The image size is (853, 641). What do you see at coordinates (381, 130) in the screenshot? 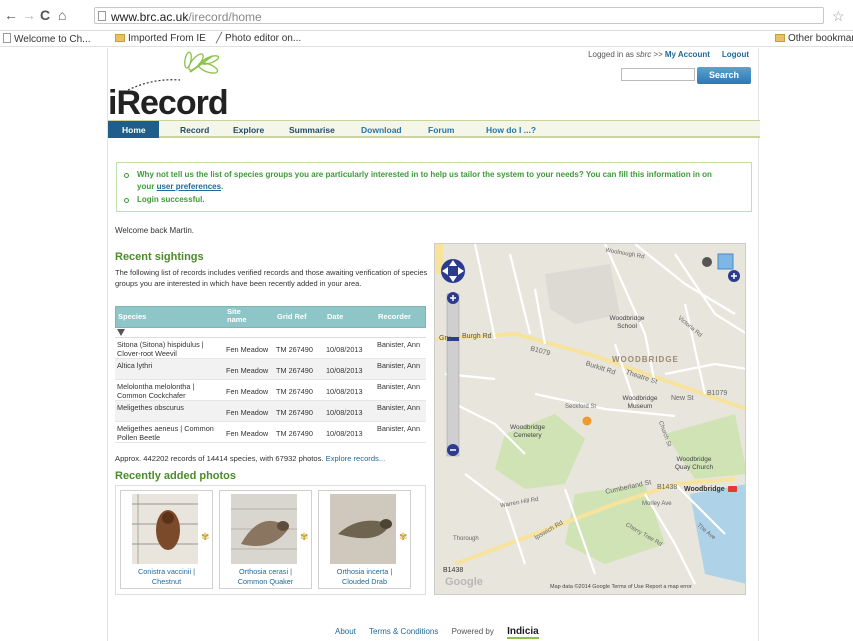
I see `menu-download: Download` at bounding box center [381, 130].